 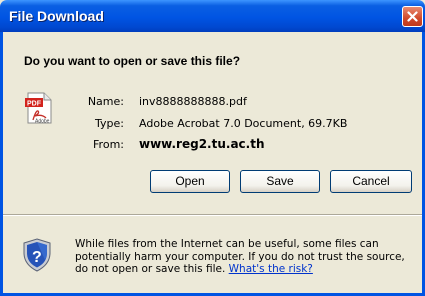 I want to click on title-bar: File Download, so click(x=212, y=16).